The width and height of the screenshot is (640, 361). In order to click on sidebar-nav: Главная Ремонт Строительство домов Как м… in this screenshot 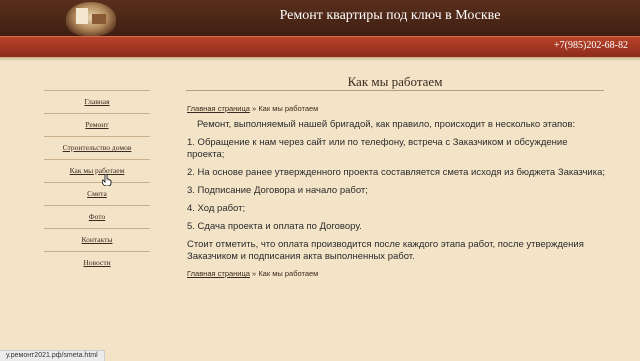, I will do `click(97, 182)`.